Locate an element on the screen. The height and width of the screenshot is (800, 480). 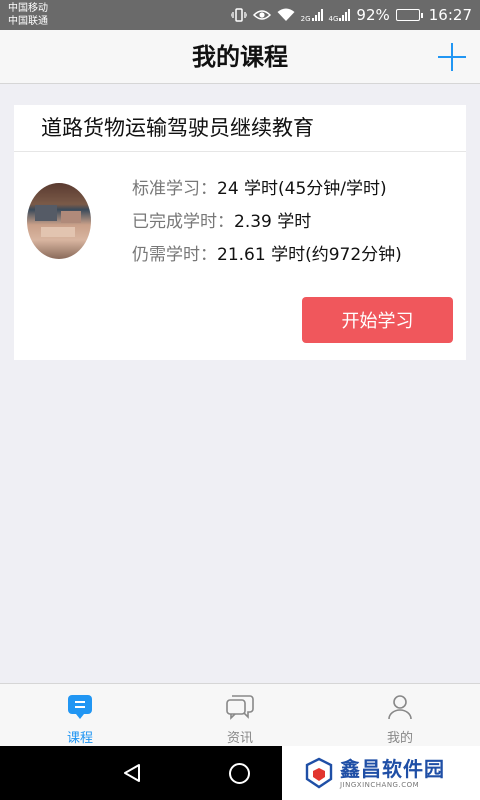
home-icon is located at coordinates (239, 773).